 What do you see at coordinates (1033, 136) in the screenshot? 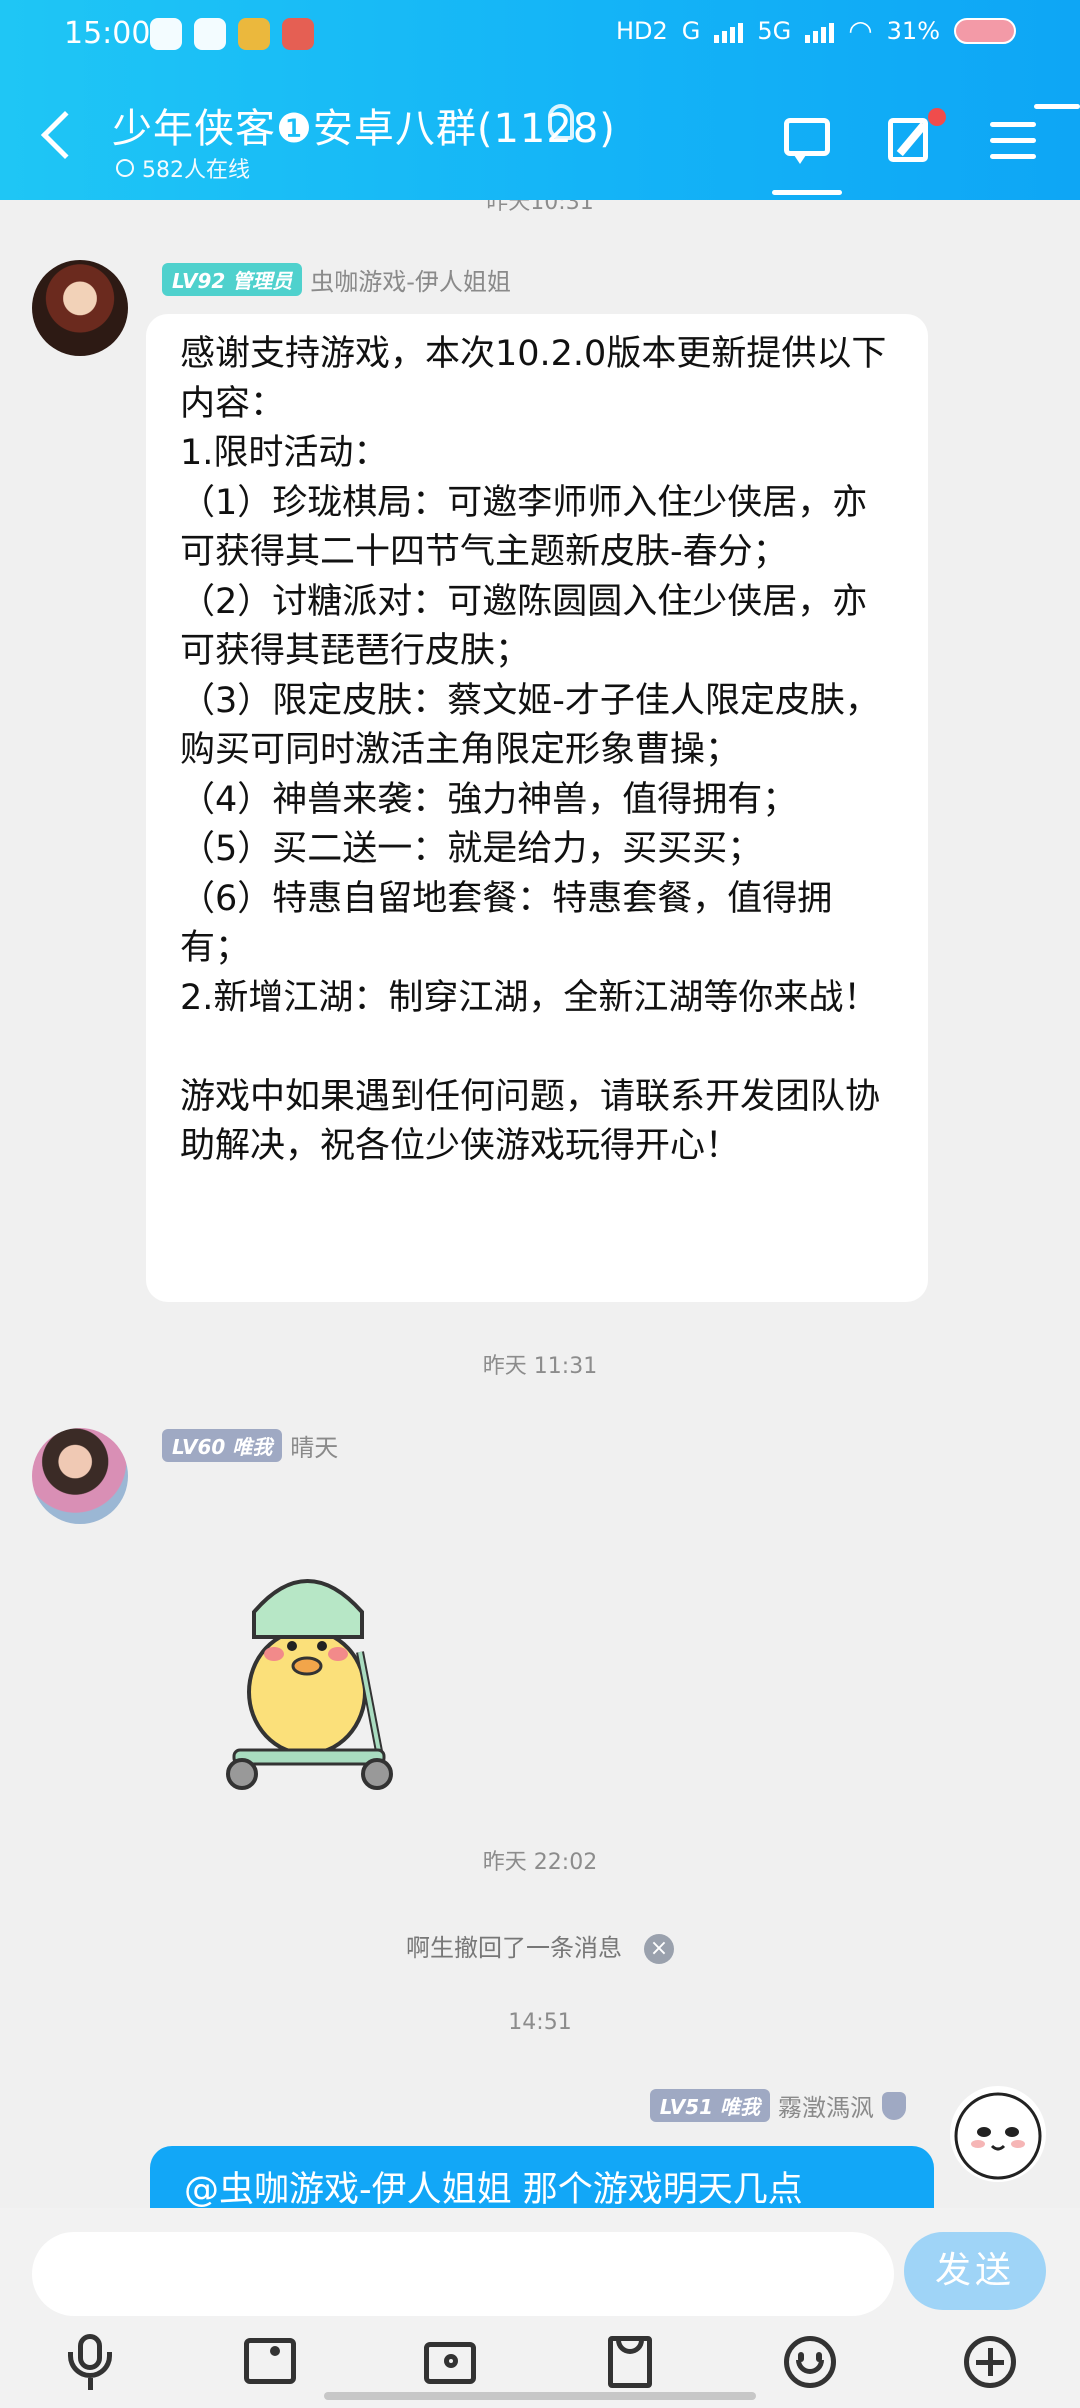
I see `menu-icon` at bounding box center [1033, 136].